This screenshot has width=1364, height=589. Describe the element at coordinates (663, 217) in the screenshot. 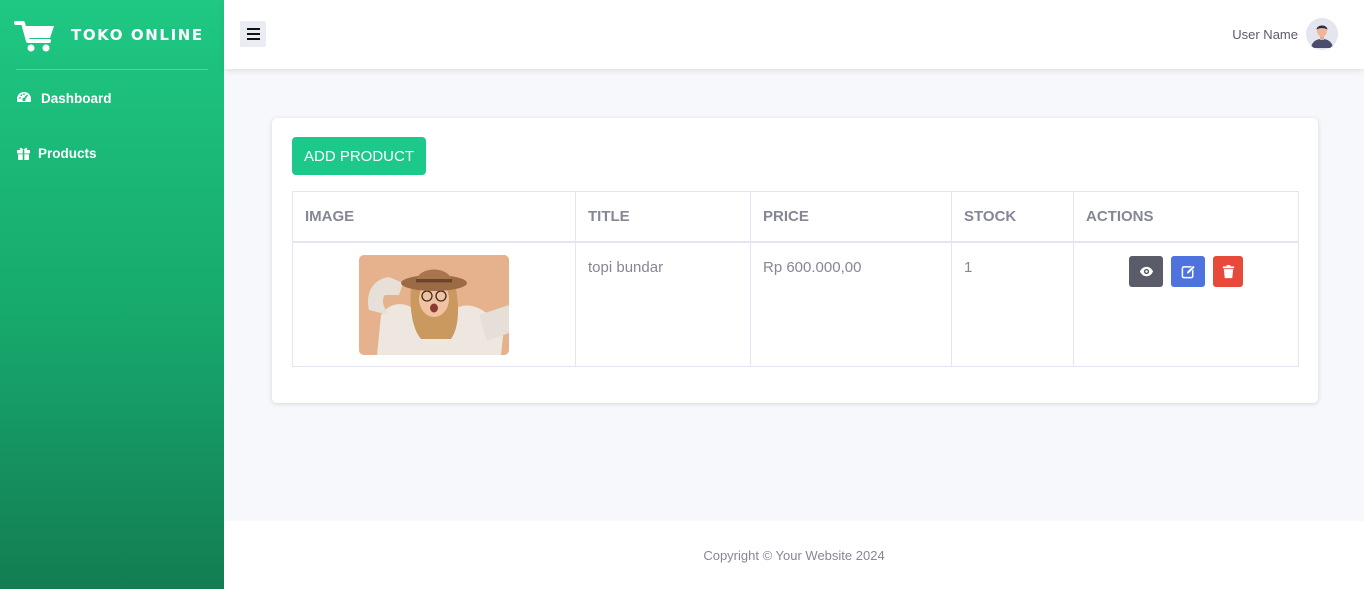

I see `column-header-title: TITLE` at that location.